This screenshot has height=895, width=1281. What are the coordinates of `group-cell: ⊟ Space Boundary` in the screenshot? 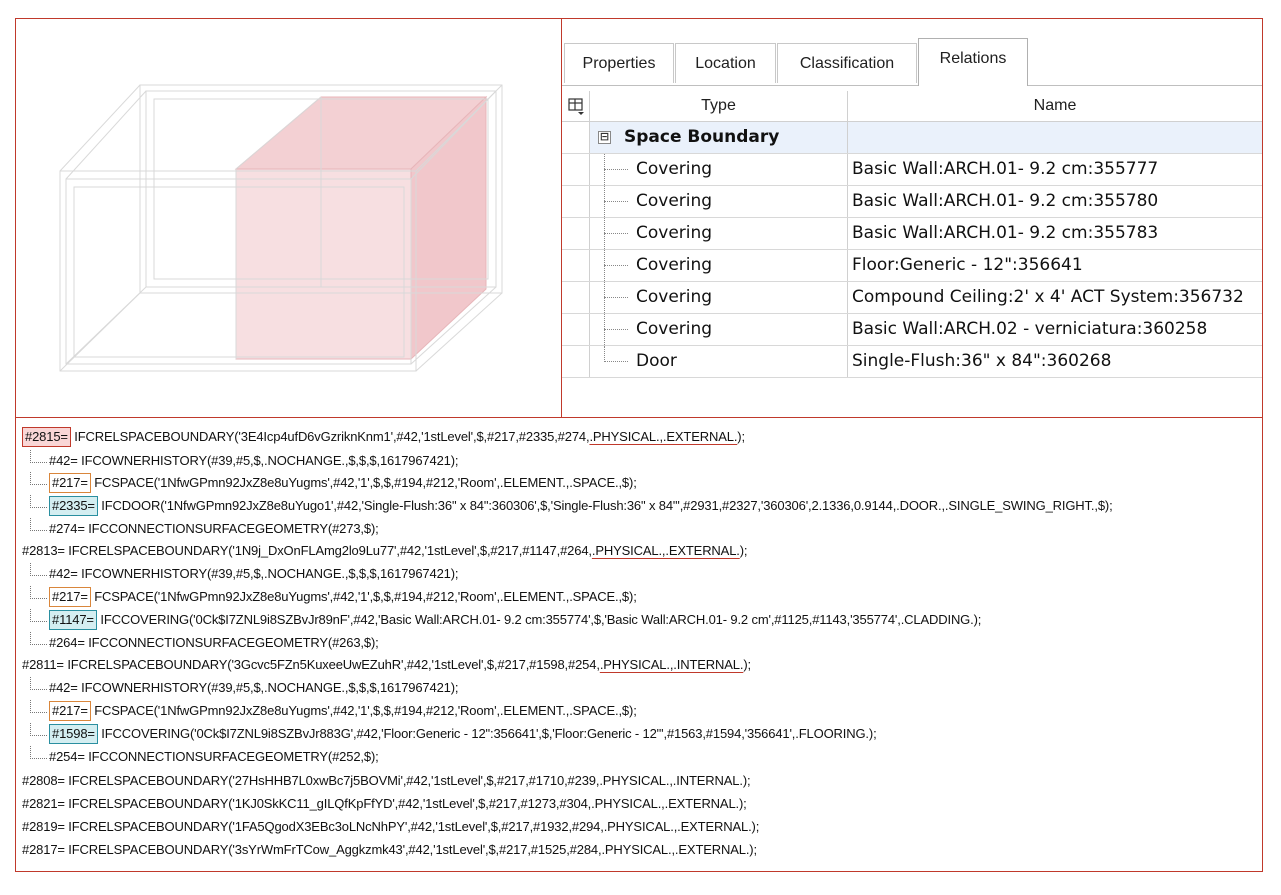 It's located at (719, 137).